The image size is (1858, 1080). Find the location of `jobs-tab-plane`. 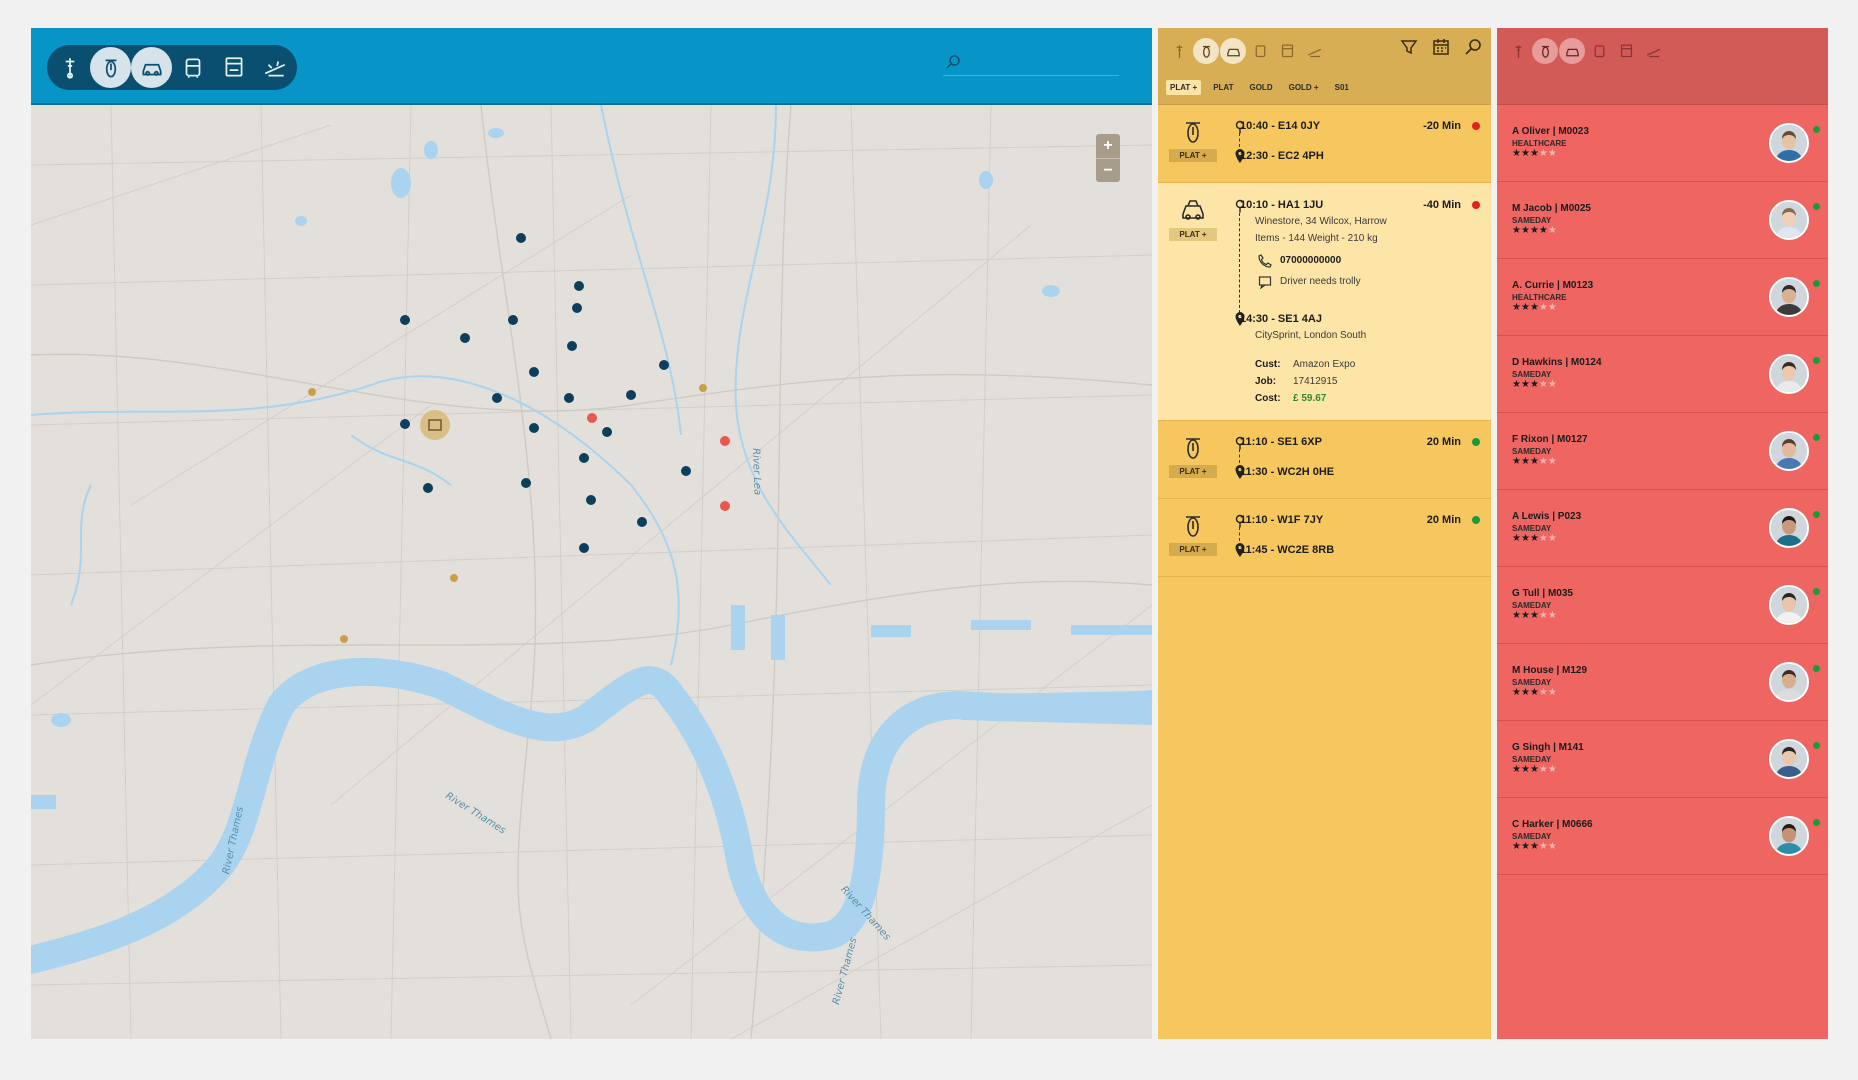

jobs-tab-plane is located at coordinates (1314, 51).